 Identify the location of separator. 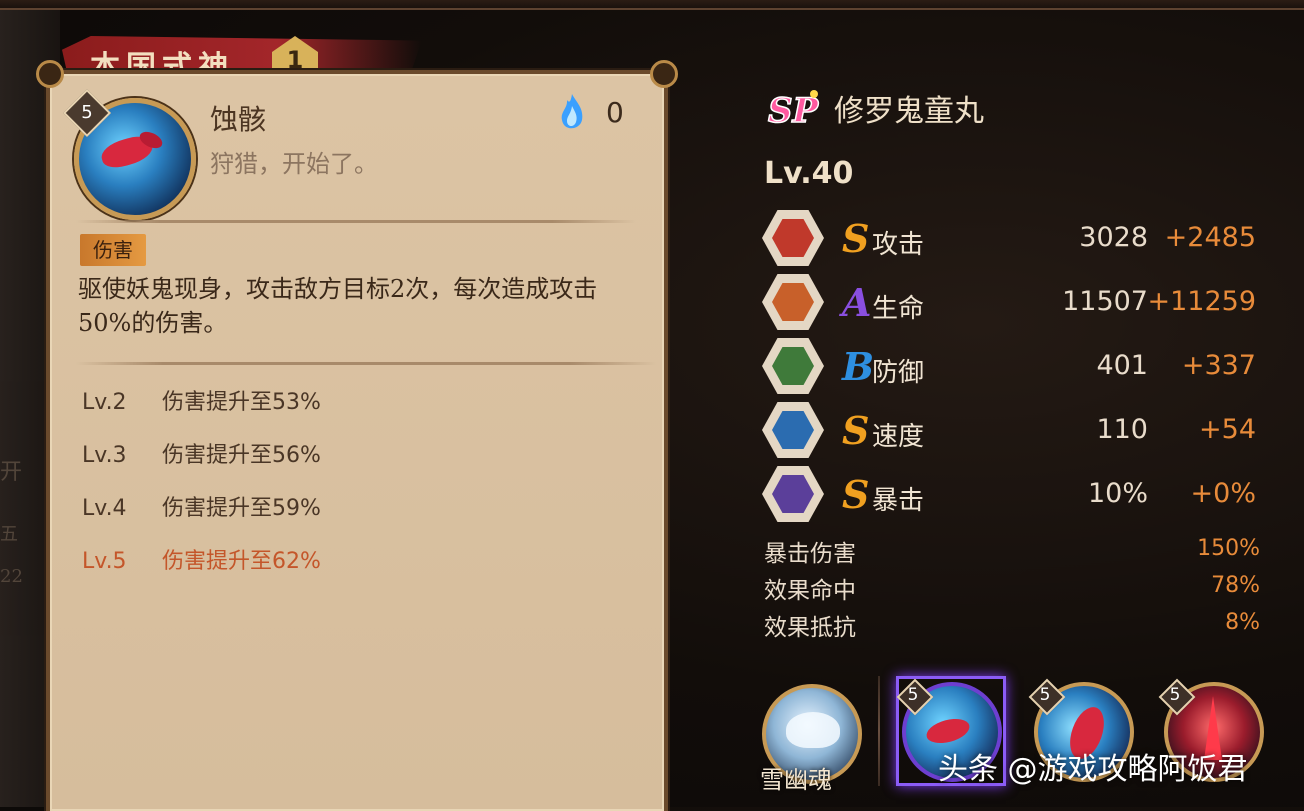
(879, 731).